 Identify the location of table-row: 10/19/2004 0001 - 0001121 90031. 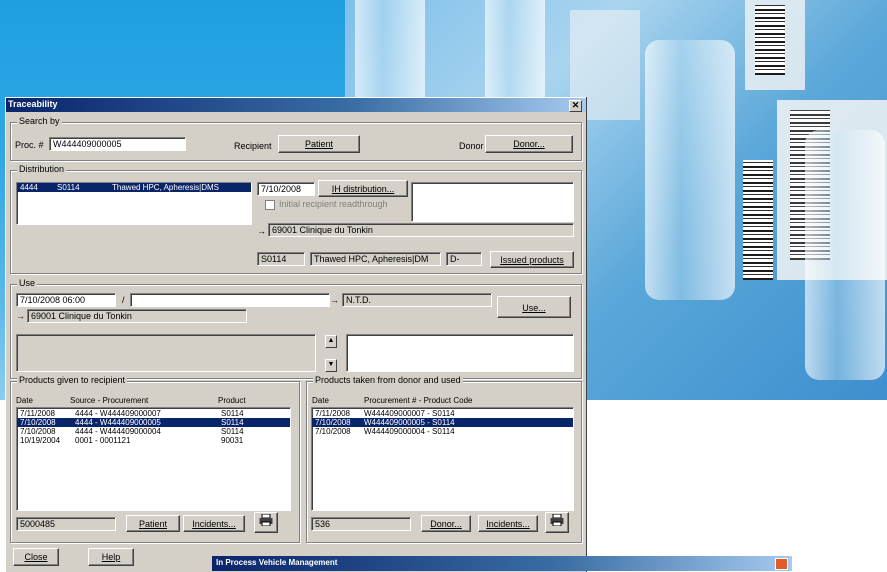
(153, 440).